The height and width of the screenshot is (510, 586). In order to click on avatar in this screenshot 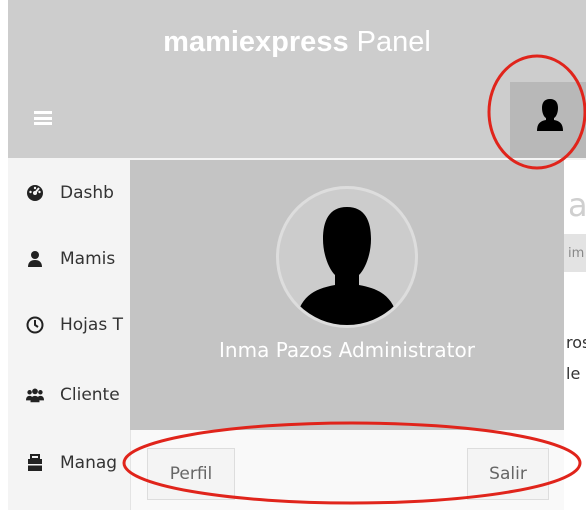, I will do `click(347, 257)`.